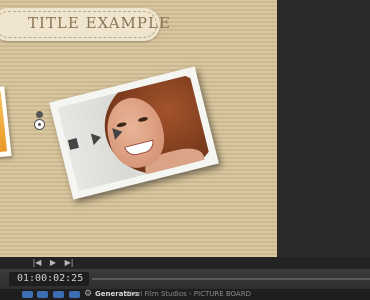  Describe the element at coordinates (42, 294) in the screenshot. I see `viewer-icon` at that location.